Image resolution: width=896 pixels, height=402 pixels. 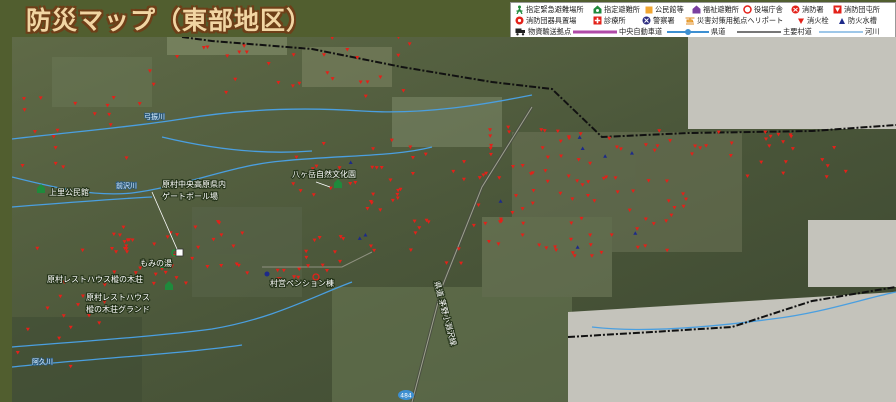 I want to click on outside-area-top-right, so click(x=792, y=83).